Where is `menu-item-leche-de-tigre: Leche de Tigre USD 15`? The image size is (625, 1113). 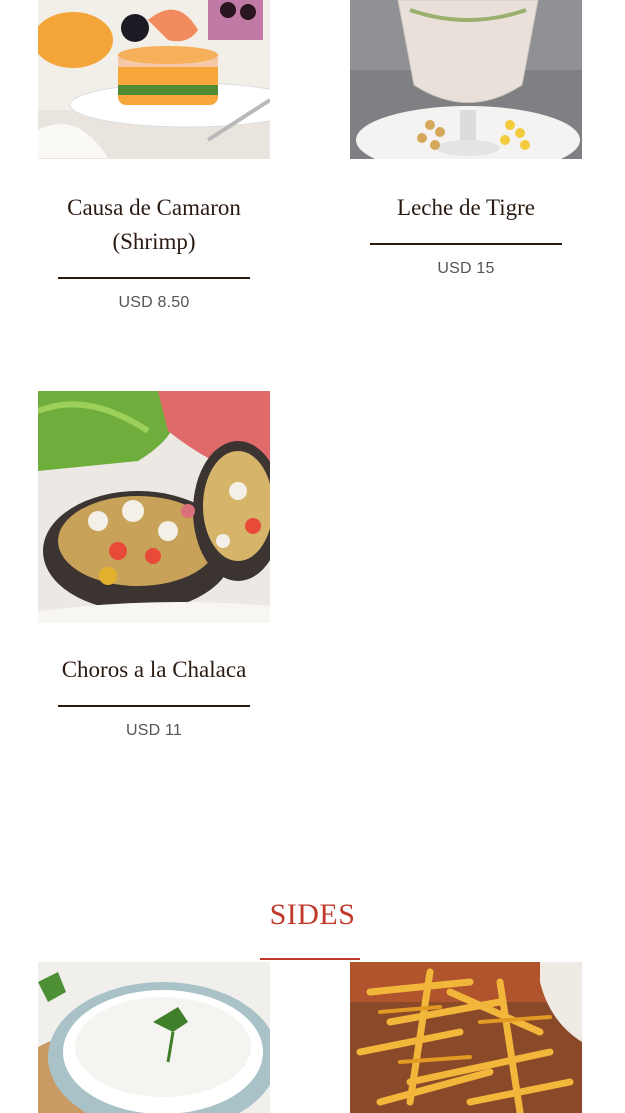 menu-item-leche-de-tigre: Leche de Tigre USD 15 is located at coordinates (466, 139).